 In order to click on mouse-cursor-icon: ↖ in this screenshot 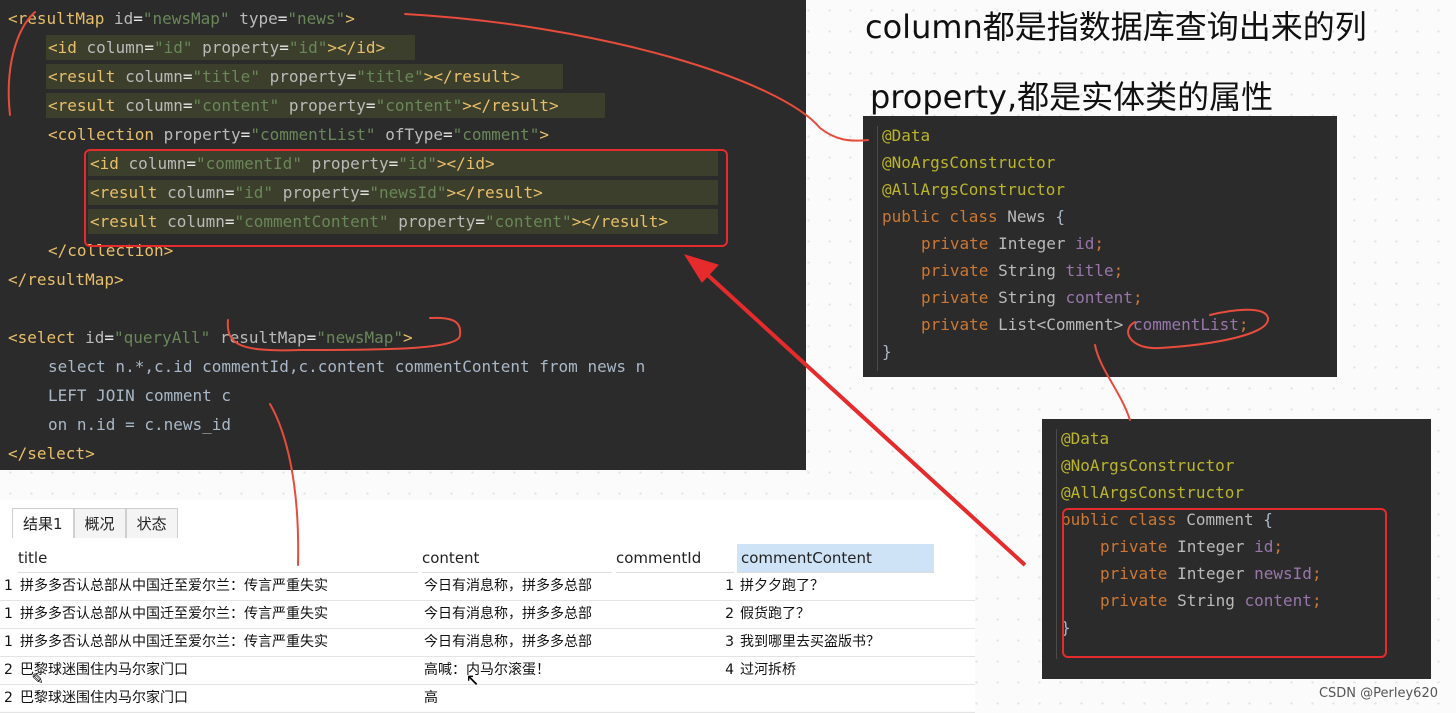, I will do `click(473, 678)`.